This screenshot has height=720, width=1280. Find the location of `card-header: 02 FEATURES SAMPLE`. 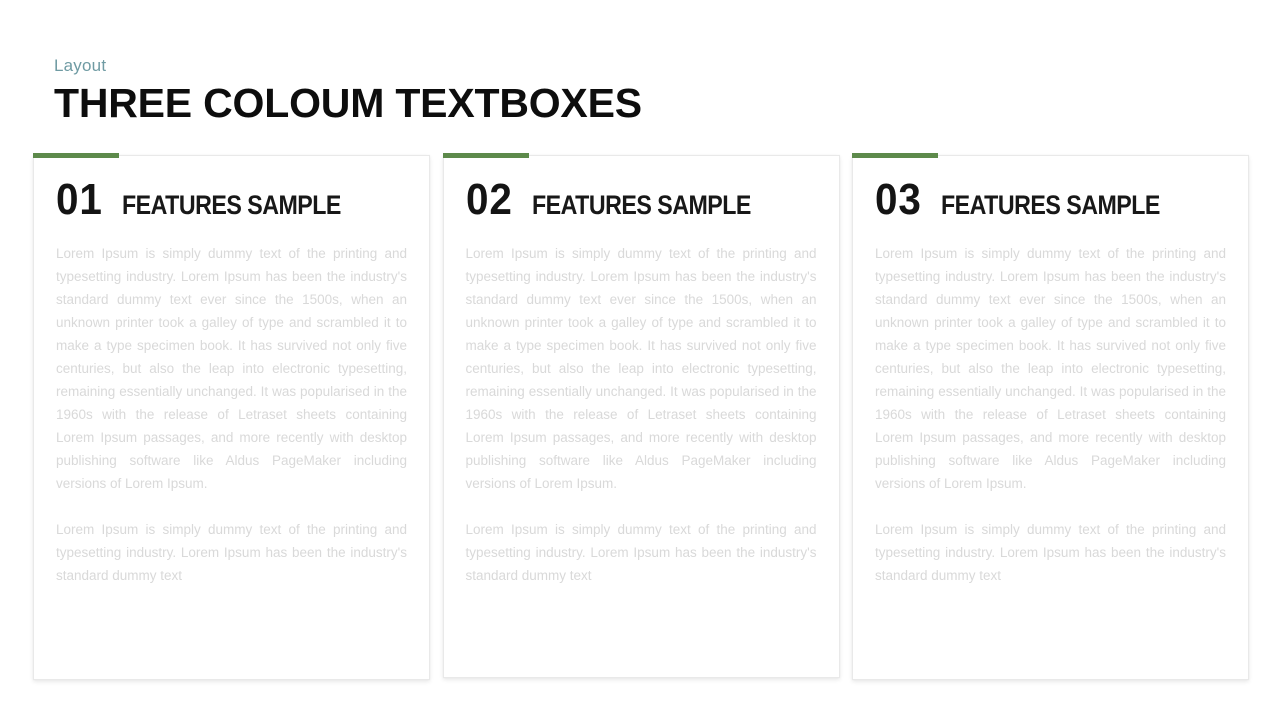

card-header: 02 FEATURES SAMPLE is located at coordinates (641, 205).